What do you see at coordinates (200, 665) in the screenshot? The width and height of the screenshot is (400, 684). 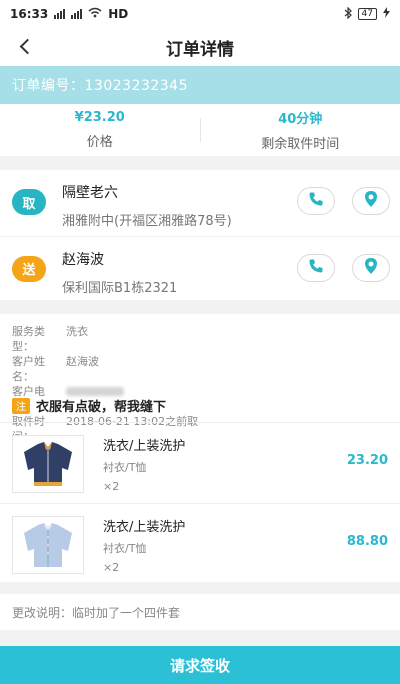 I see `request-signoff-button: 请求签收` at bounding box center [200, 665].